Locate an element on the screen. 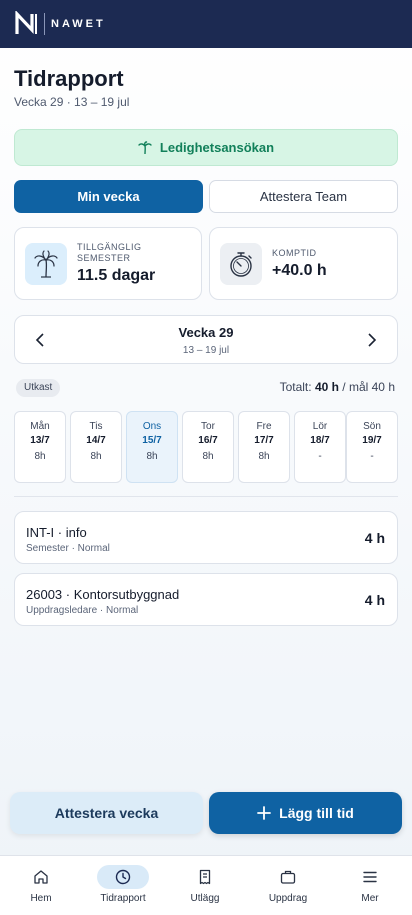  nav-expenses: Utlägg is located at coordinates (205, 885).